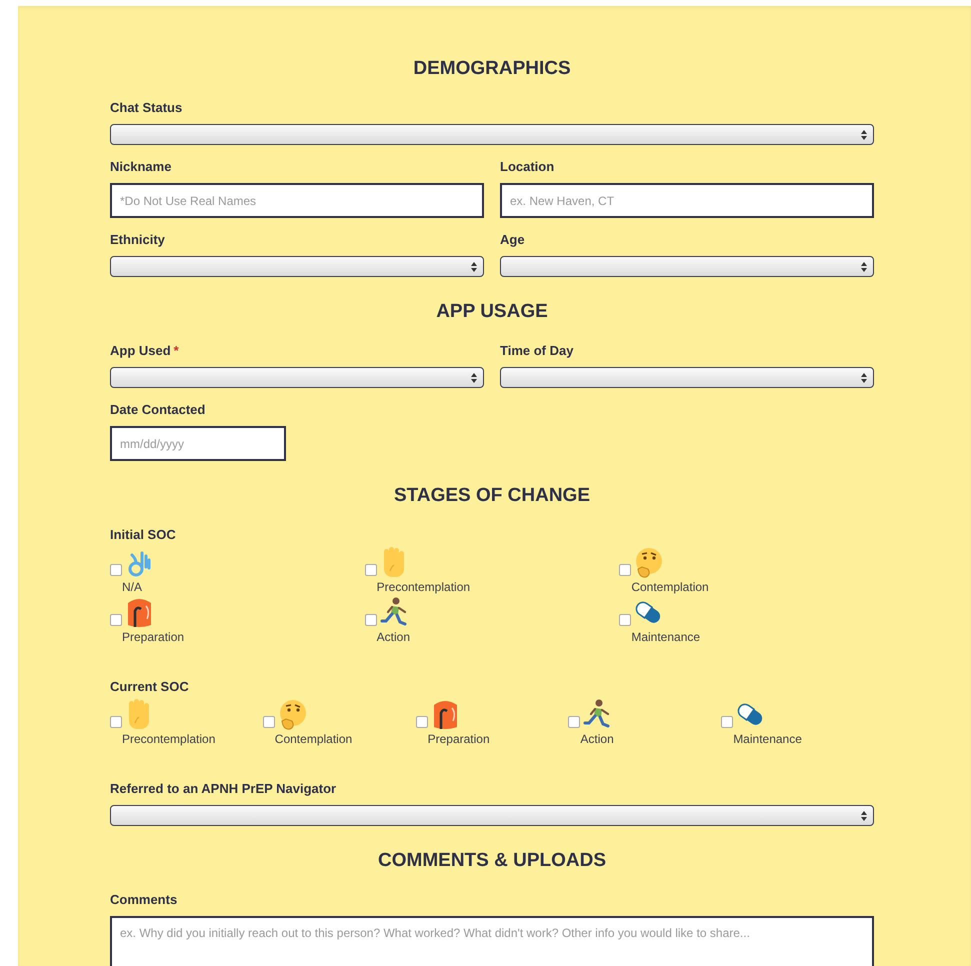 The width and height of the screenshot is (971, 966). What do you see at coordinates (133, 587) in the screenshot?
I see `option-label: N/A` at bounding box center [133, 587].